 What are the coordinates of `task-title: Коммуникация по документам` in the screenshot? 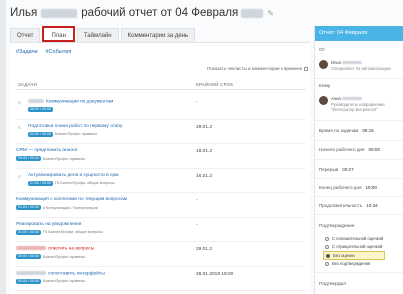 It's located at (70, 101).